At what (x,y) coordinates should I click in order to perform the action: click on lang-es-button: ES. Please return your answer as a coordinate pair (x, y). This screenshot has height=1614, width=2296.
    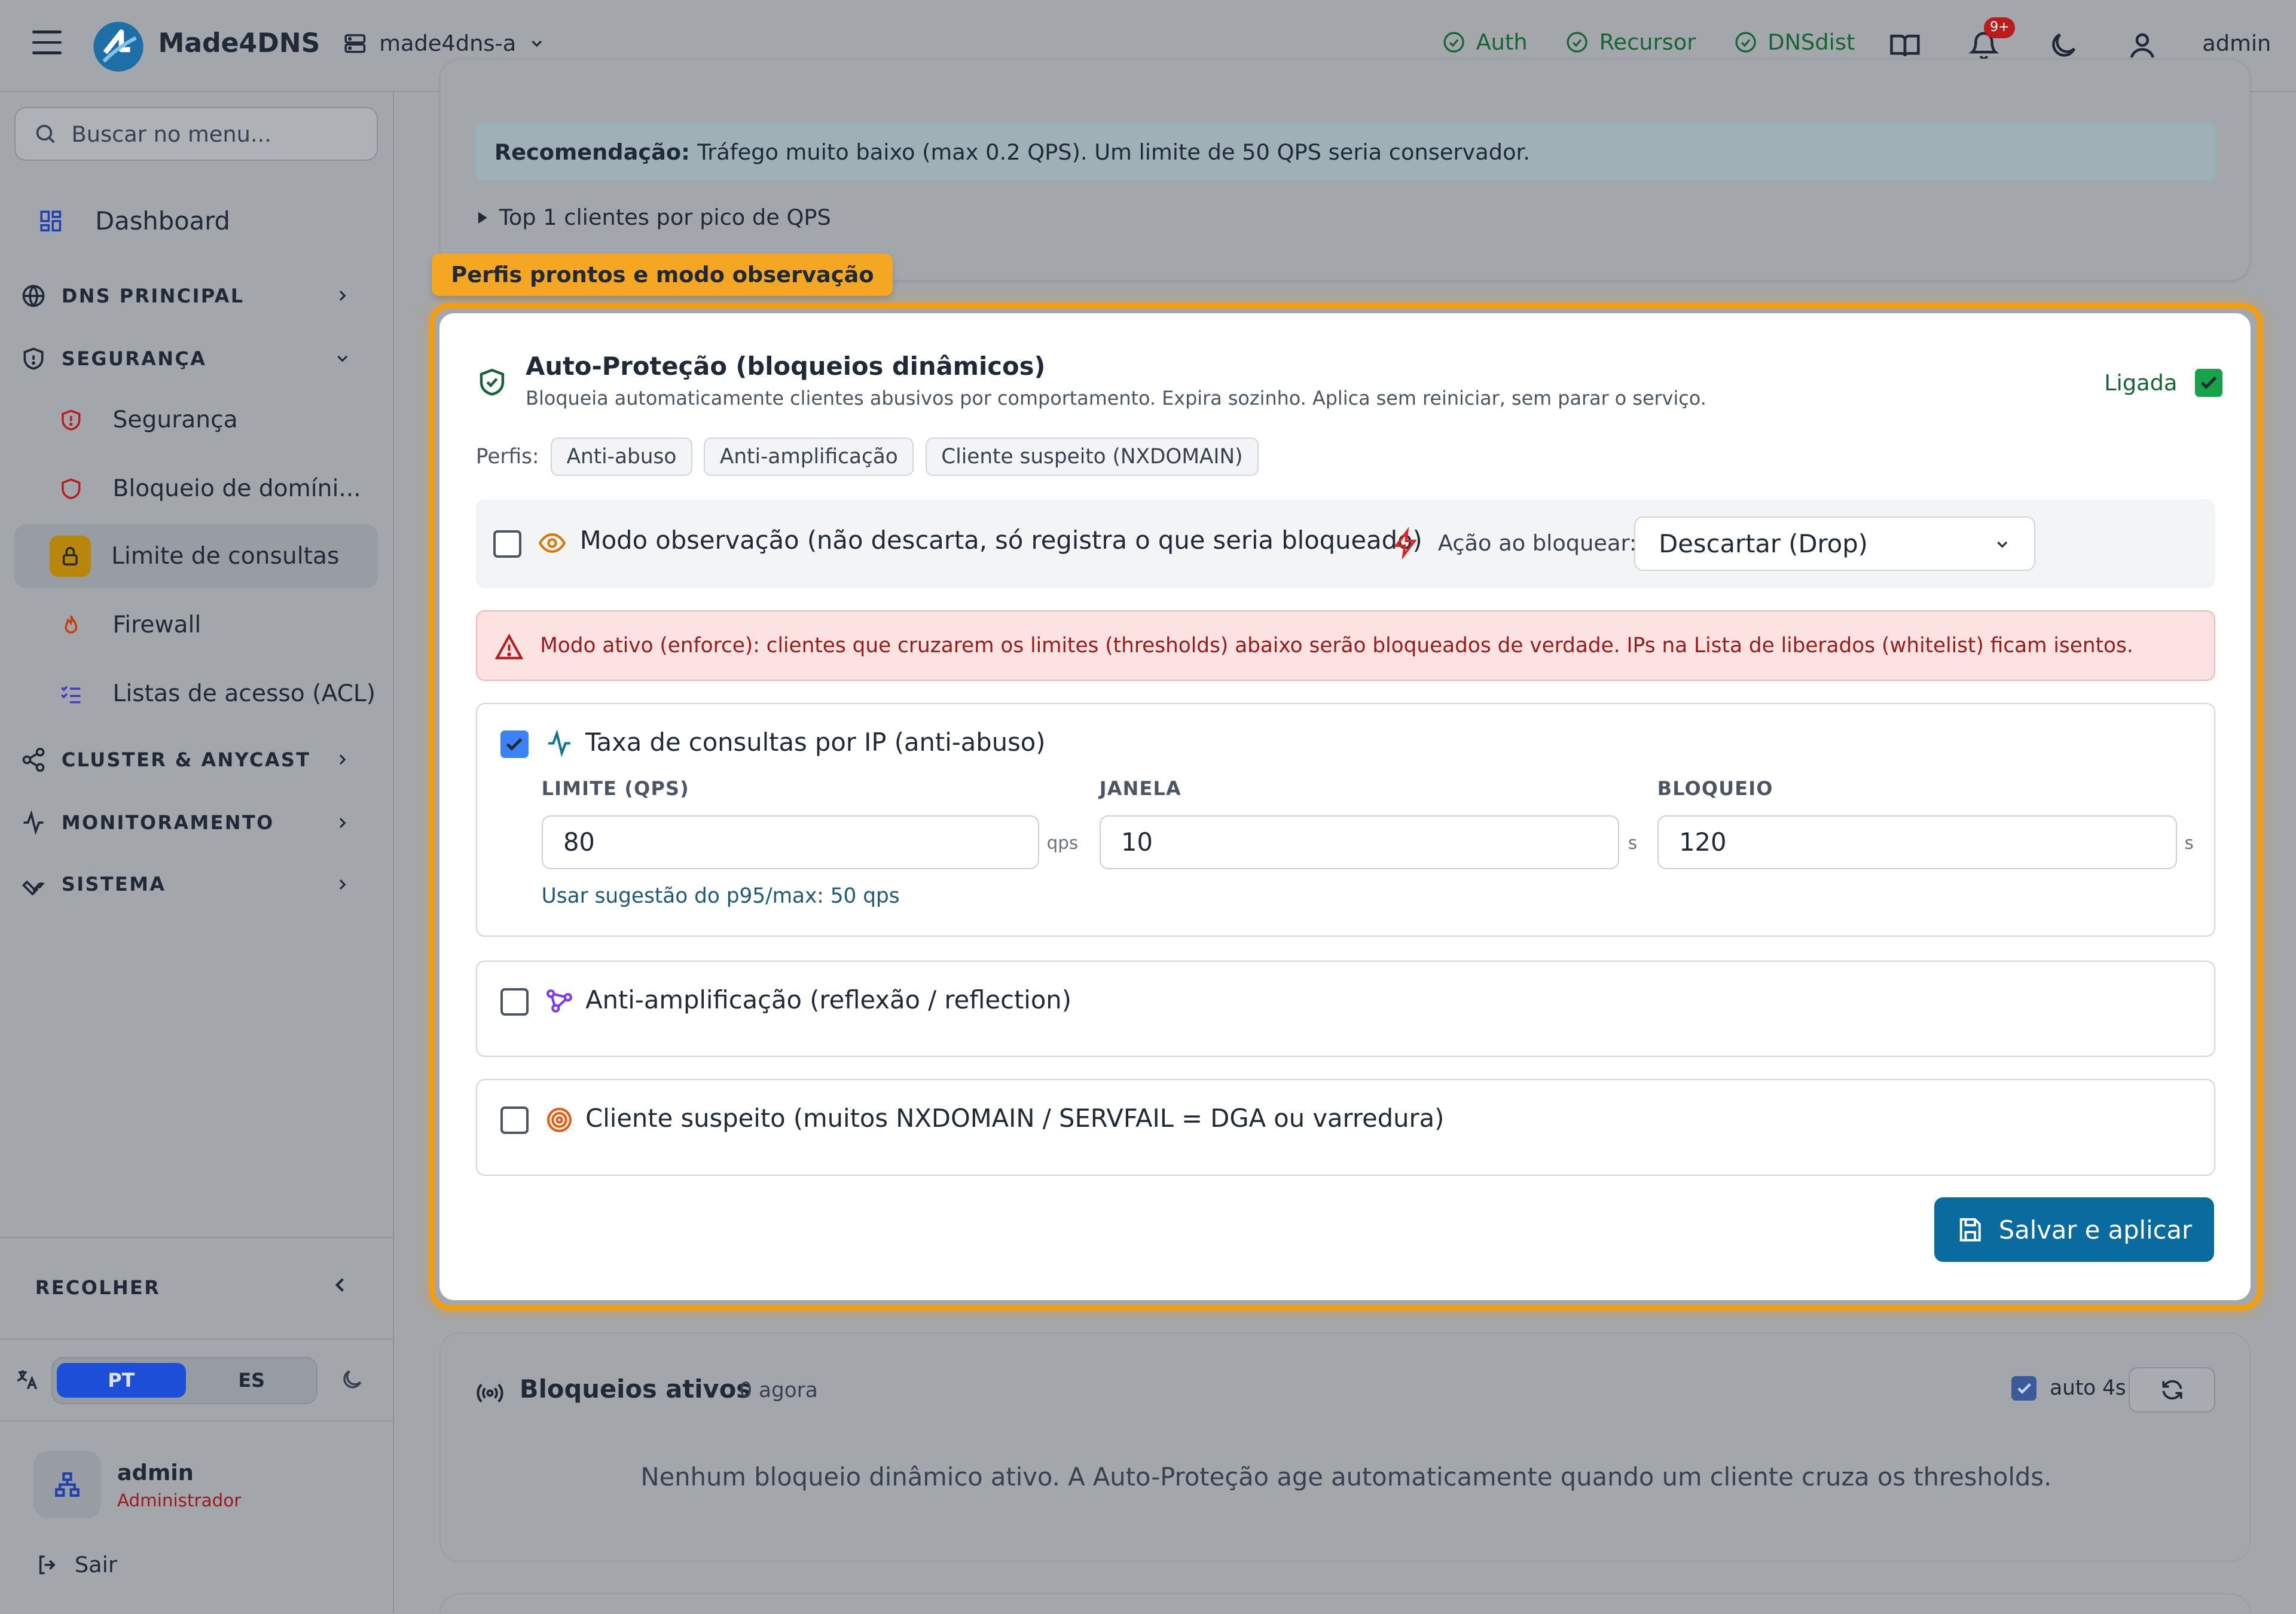
    Looking at the image, I should click on (251, 1380).